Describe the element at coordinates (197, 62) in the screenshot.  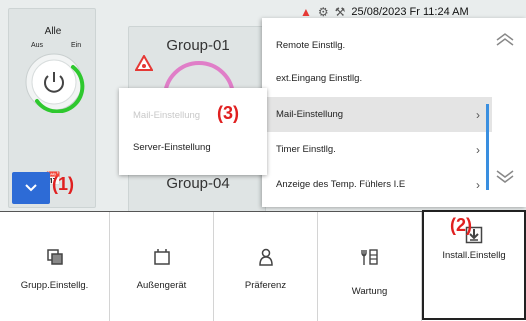
I see `group-card-01: Group-01` at that location.